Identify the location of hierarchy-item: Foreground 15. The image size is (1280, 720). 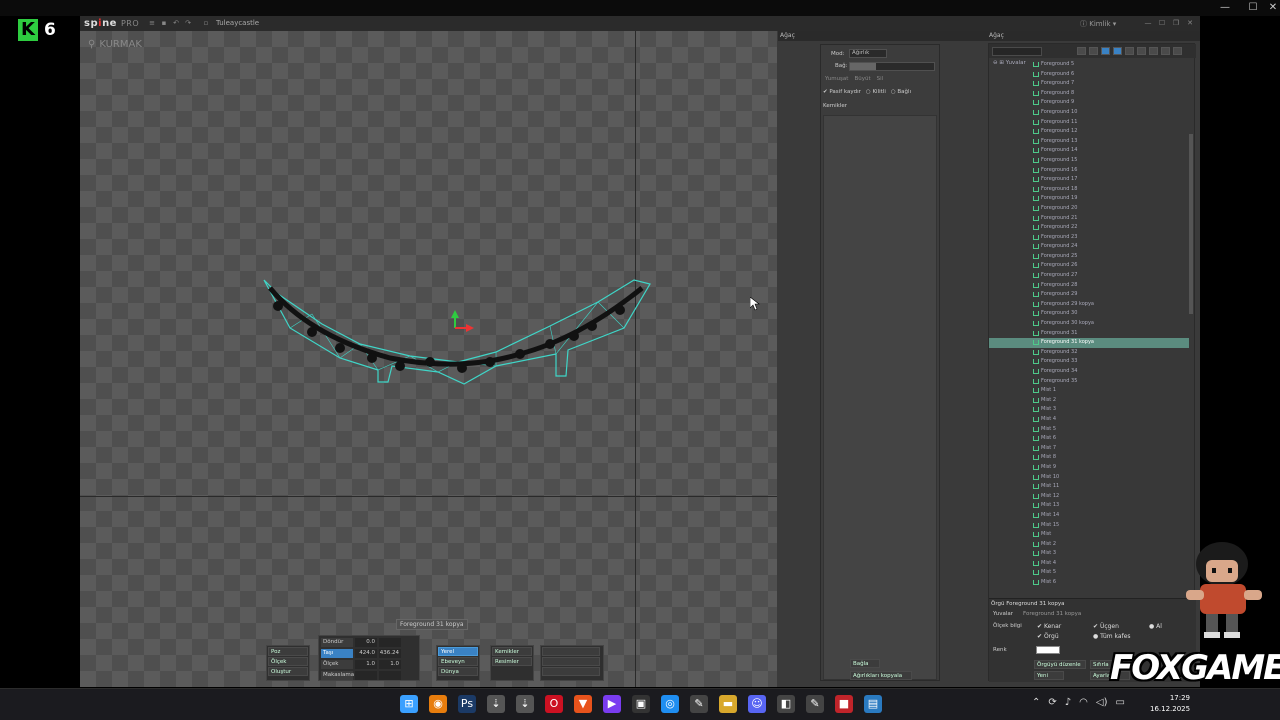
(1089, 161).